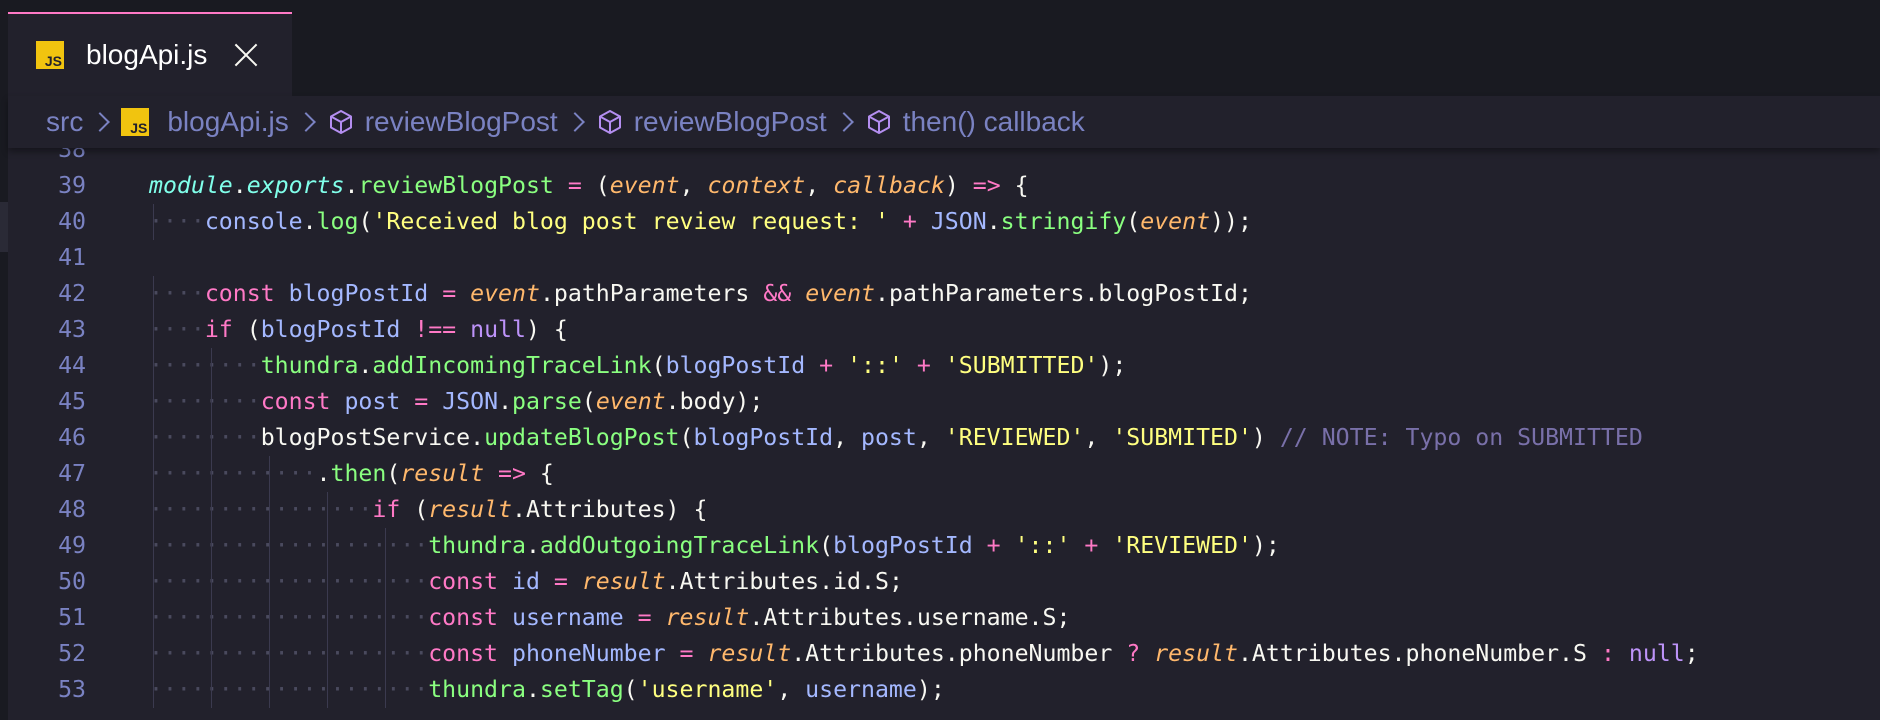 The image size is (1880, 720). What do you see at coordinates (246, 55) in the screenshot?
I see `close-icon` at bounding box center [246, 55].